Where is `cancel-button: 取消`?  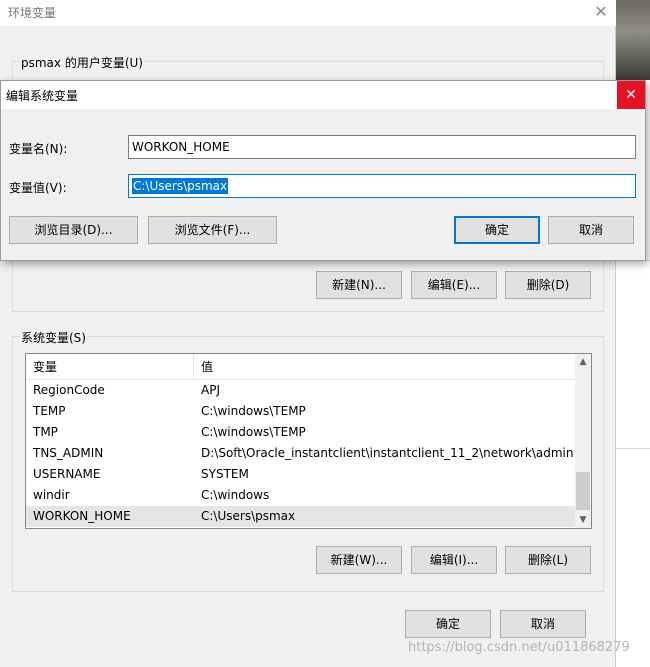
cancel-button: 取消 is located at coordinates (543, 624).